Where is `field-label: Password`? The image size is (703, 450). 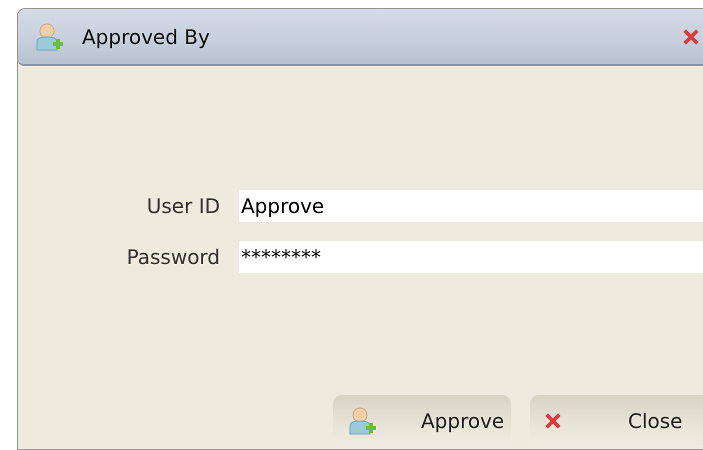
field-label: Password is located at coordinates (173, 257).